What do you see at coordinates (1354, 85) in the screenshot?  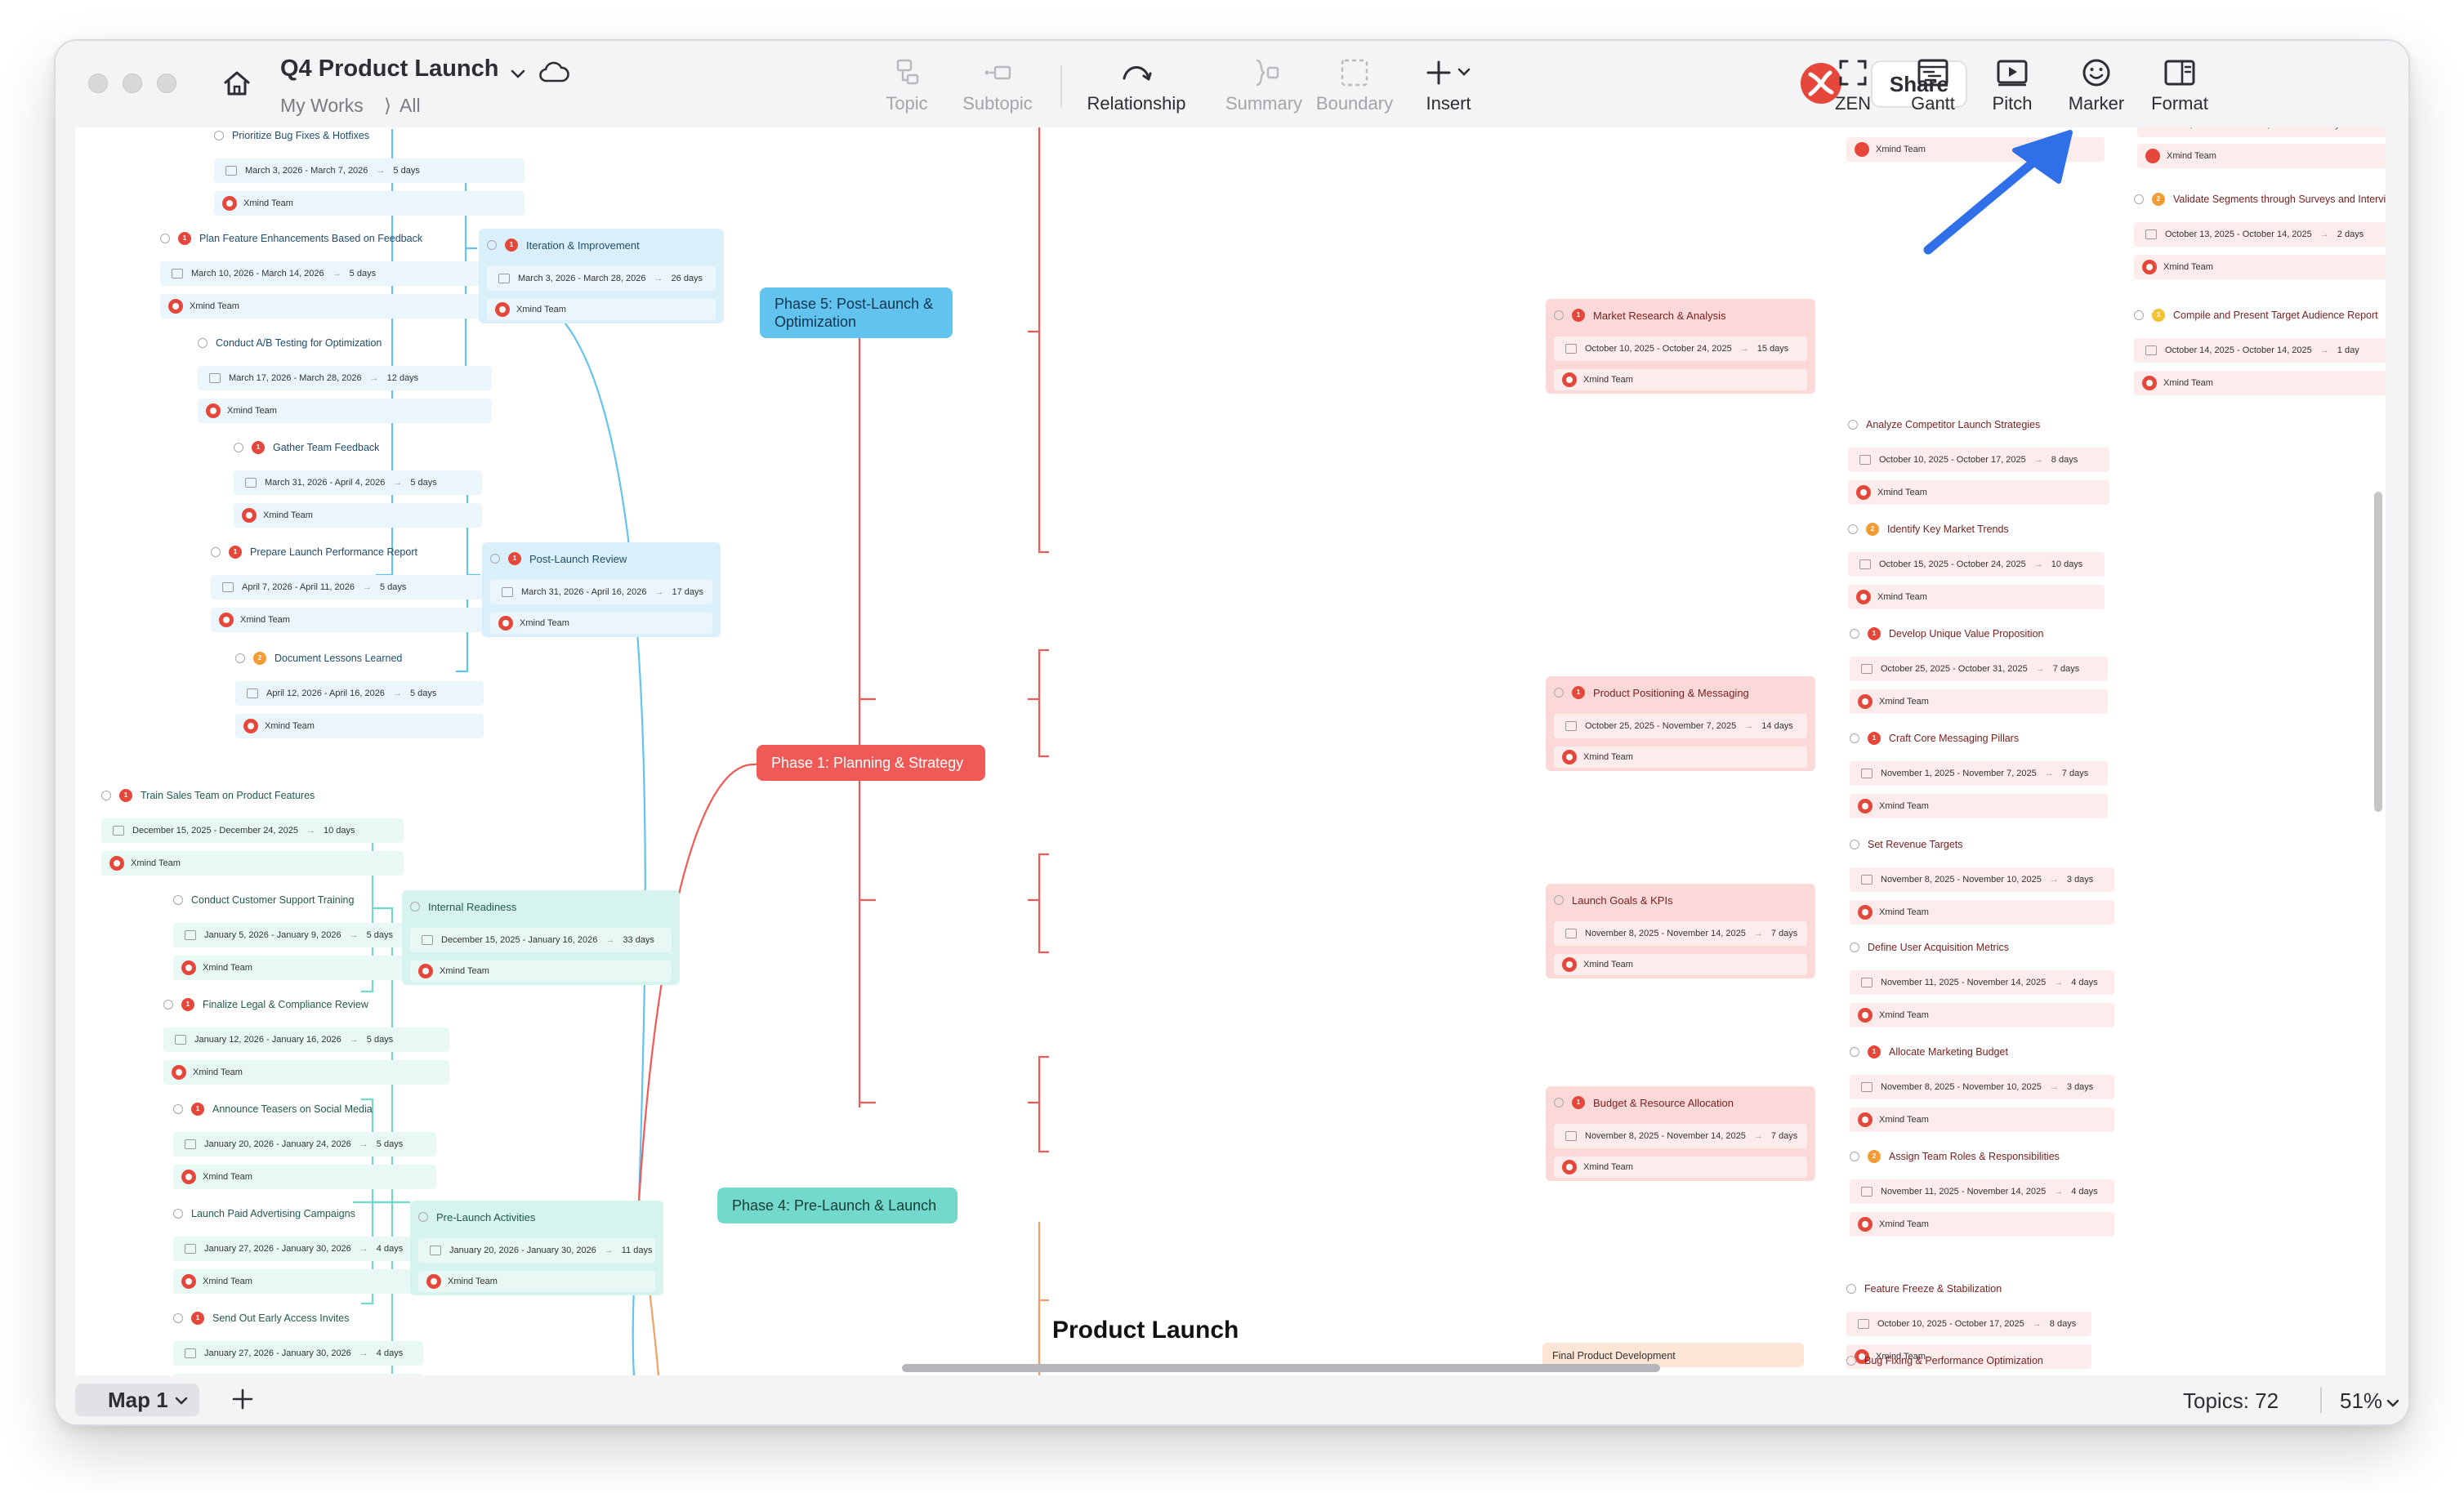 I see `toolbar-boundary-button: Boundary` at bounding box center [1354, 85].